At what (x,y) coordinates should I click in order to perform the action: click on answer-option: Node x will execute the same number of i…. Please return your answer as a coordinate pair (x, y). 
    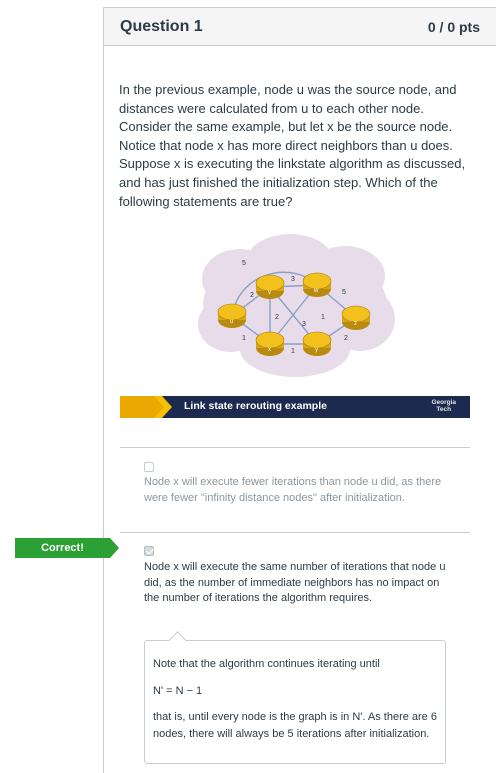
    Looking at the image, I should click on (295, 582).